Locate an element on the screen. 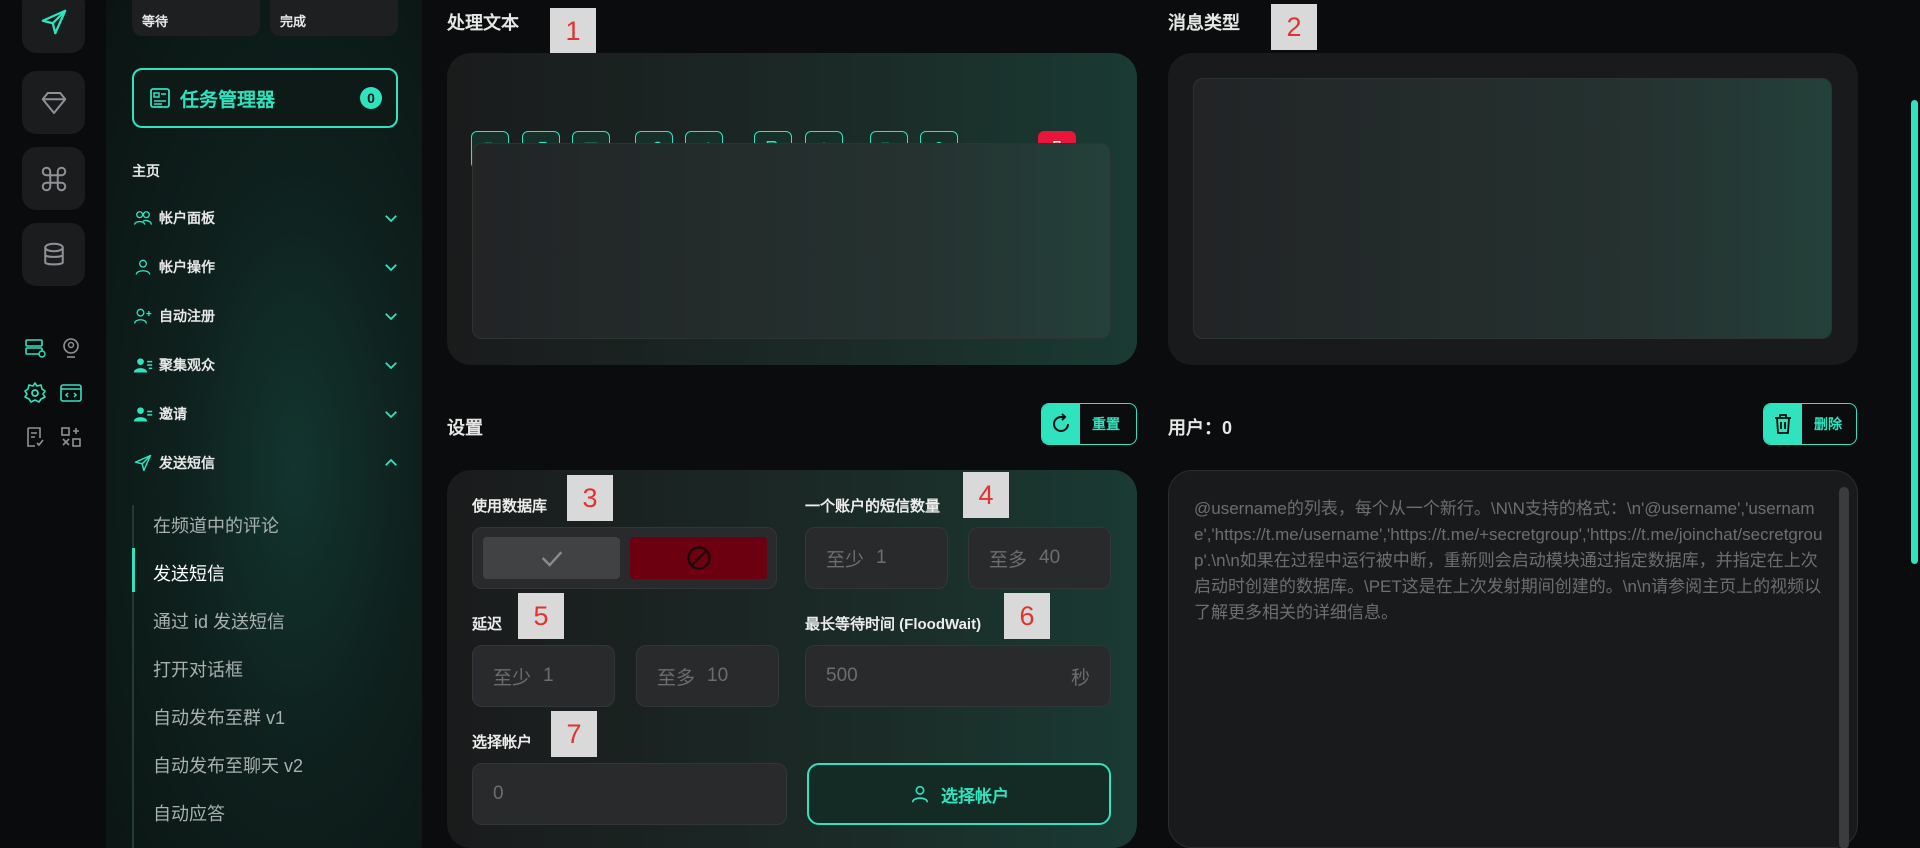 This screenshot has width=1920, height=848. icon-rail is located at coordinates (53, 424).